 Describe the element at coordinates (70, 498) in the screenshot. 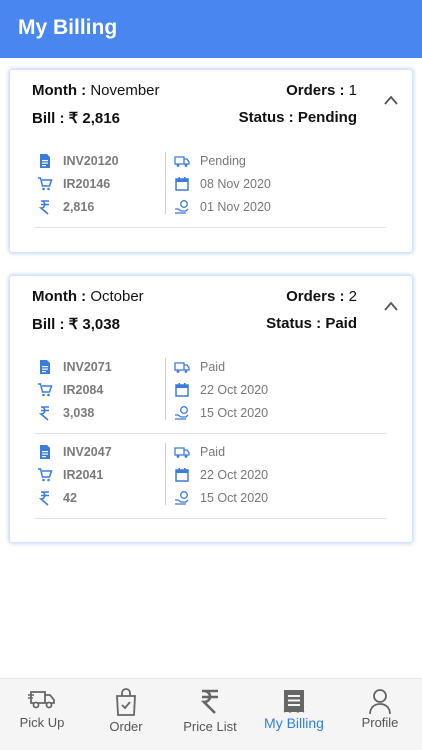

I see `amount-value: 42` at that location.